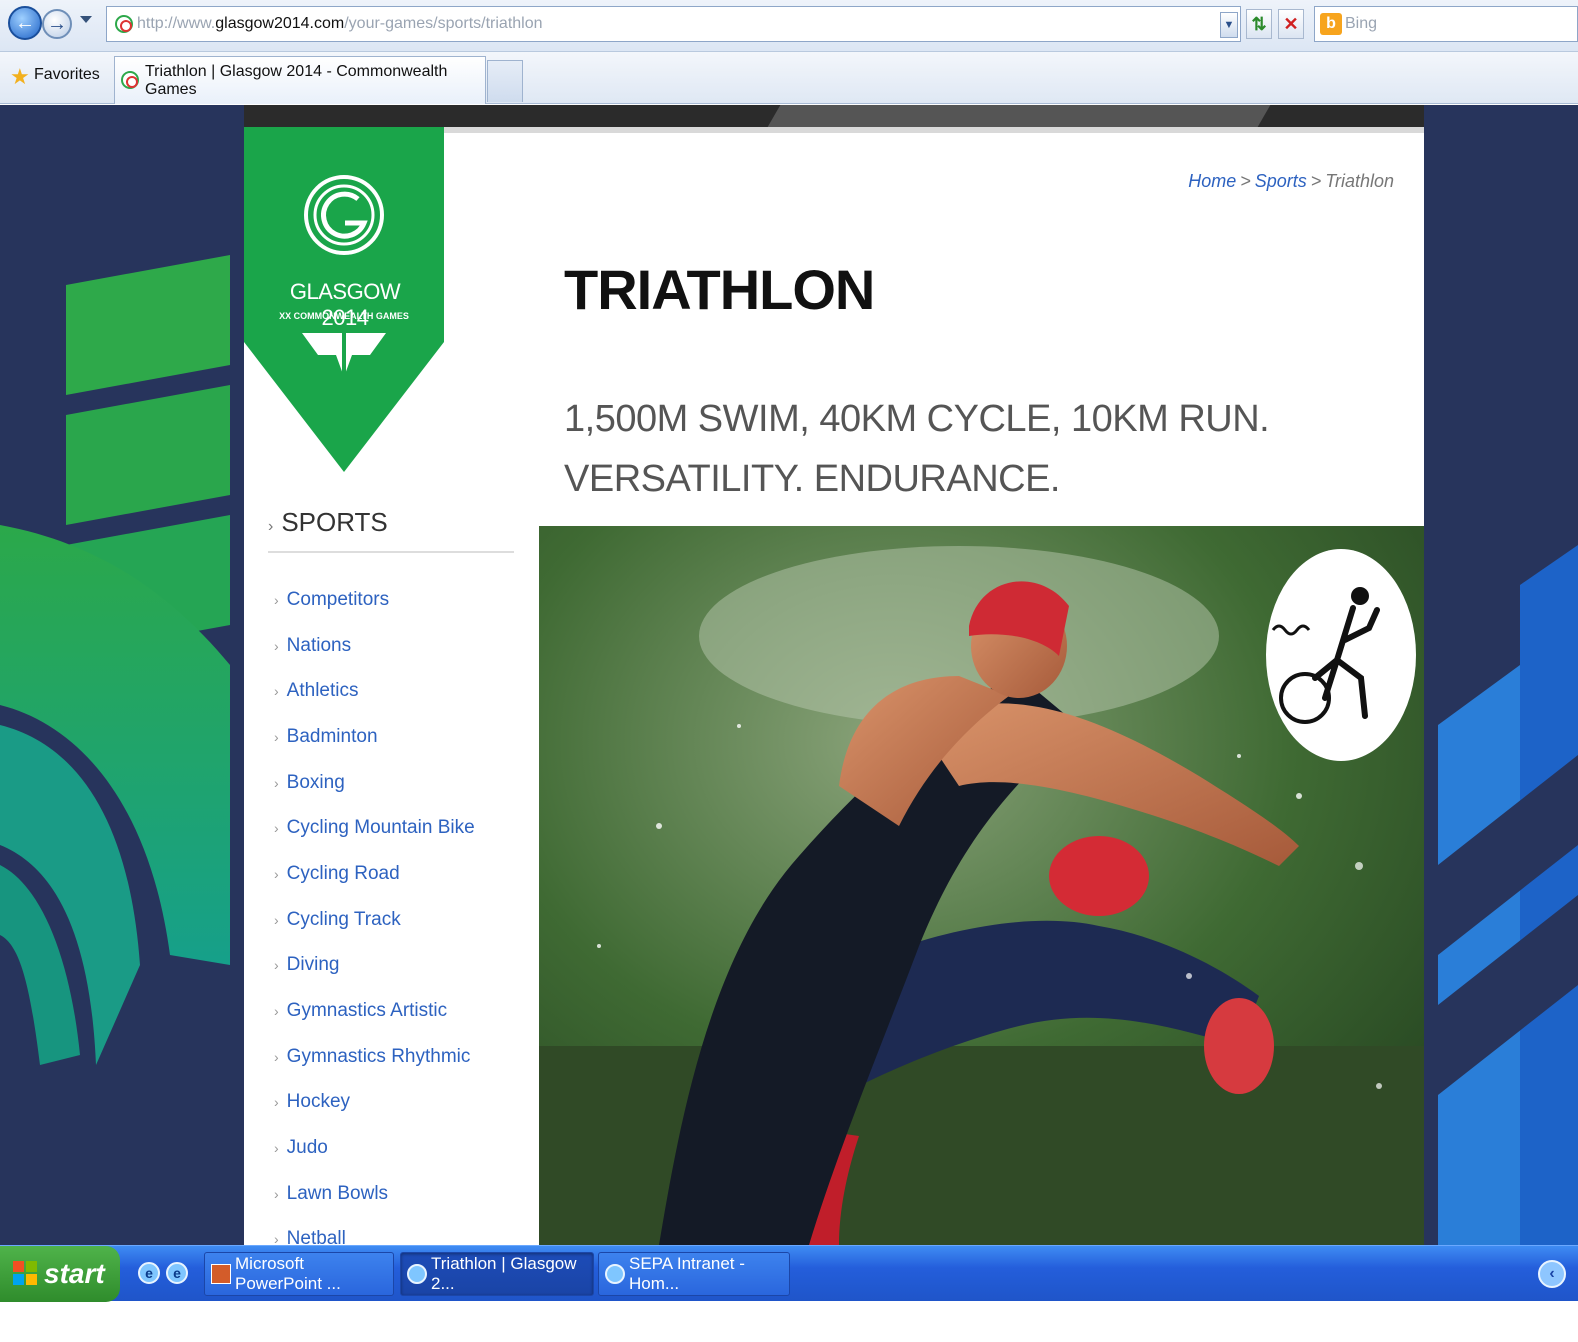 The image size is (1578, 1342). Describe the element at coordinates (391, 552) in the screenshot. I see `sports-divider` at that location.